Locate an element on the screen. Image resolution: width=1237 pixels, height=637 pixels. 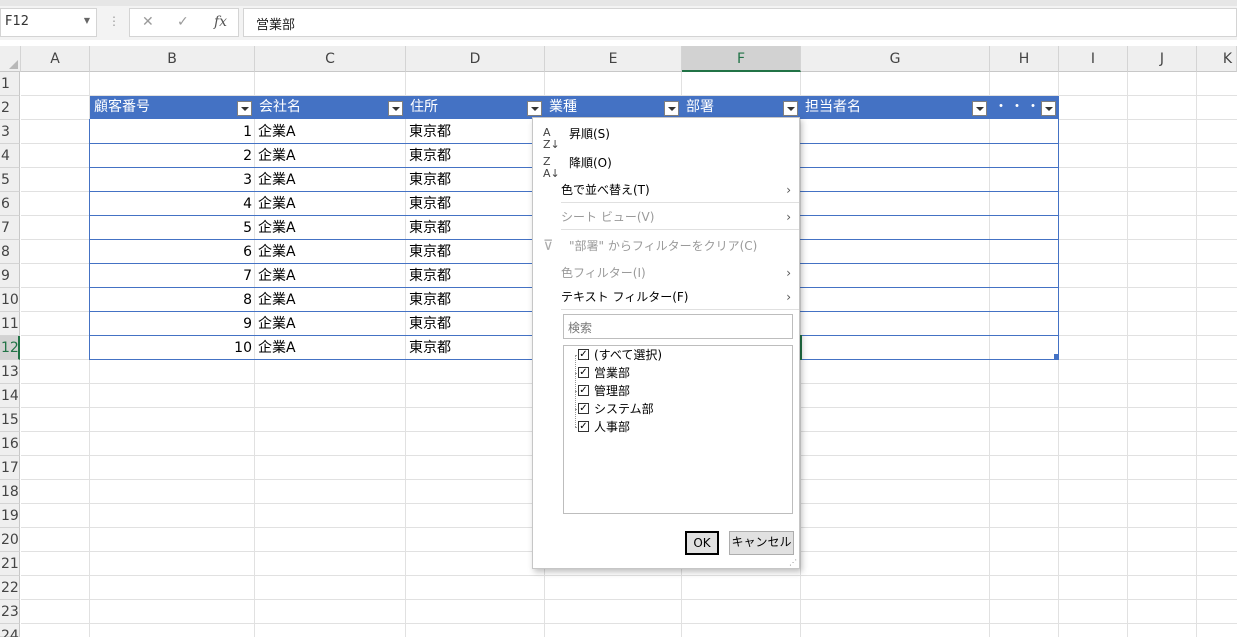
cell-customer-id: 3 is located at coordinates (172, 180).